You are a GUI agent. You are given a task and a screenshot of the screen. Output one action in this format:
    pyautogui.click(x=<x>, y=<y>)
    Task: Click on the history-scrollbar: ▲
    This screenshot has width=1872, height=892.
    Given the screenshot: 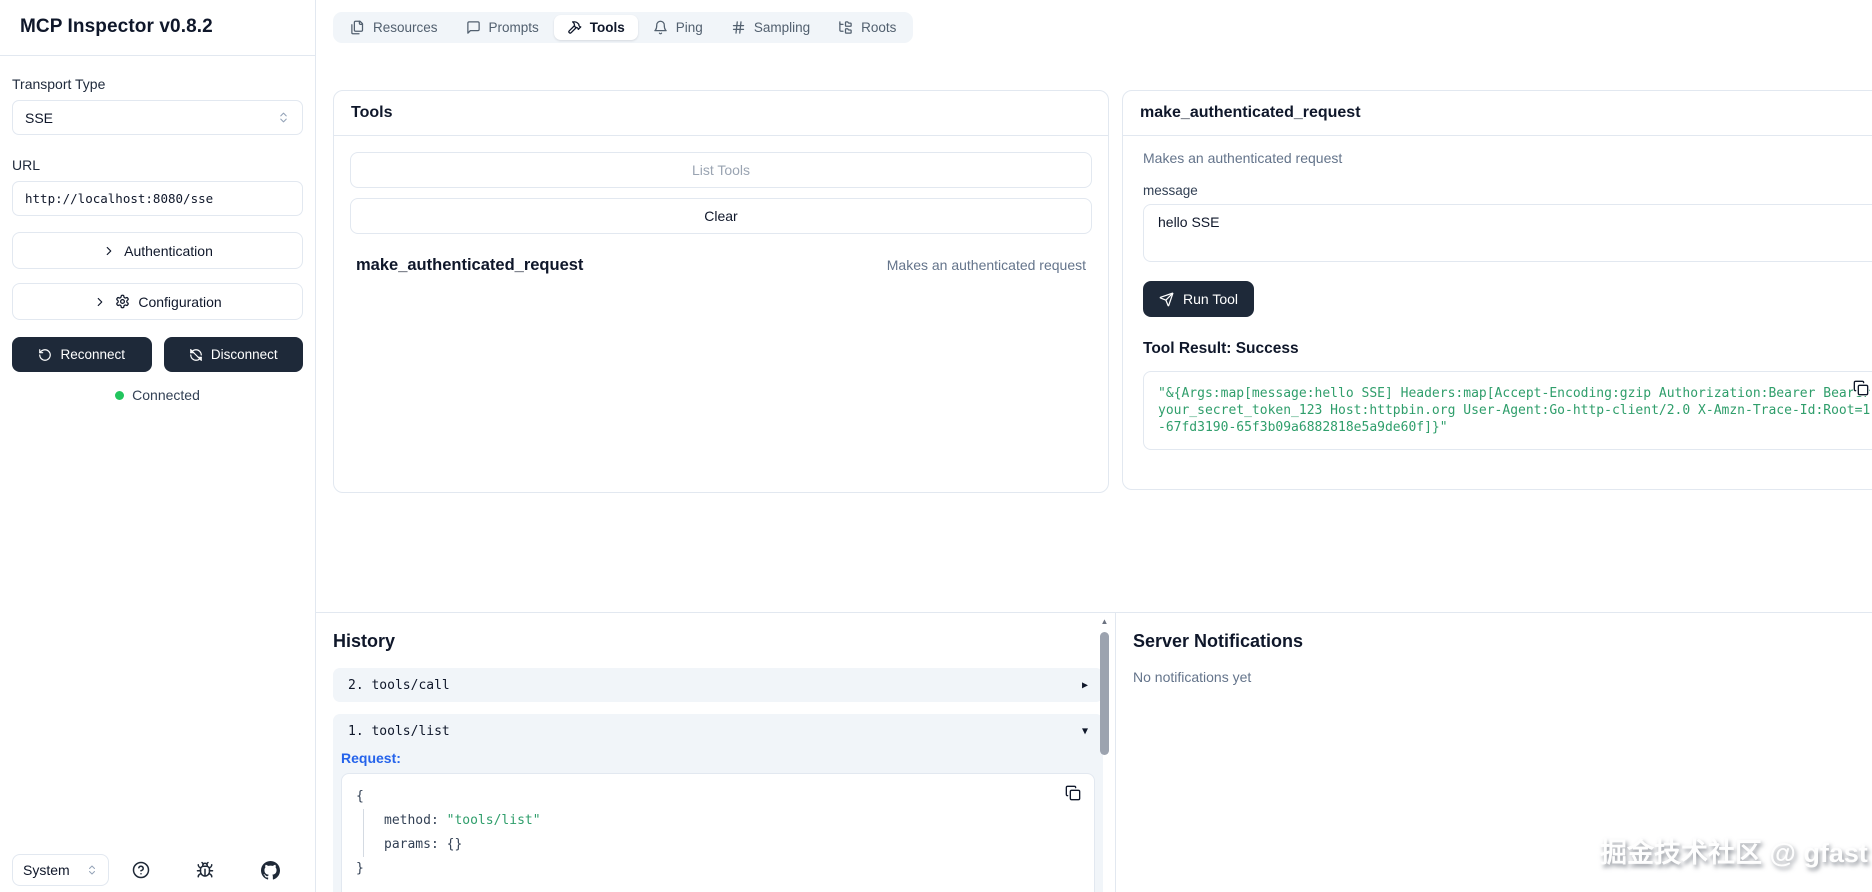 What is the action you would take?
    pyautogui.click(x=1104, y=753)
    